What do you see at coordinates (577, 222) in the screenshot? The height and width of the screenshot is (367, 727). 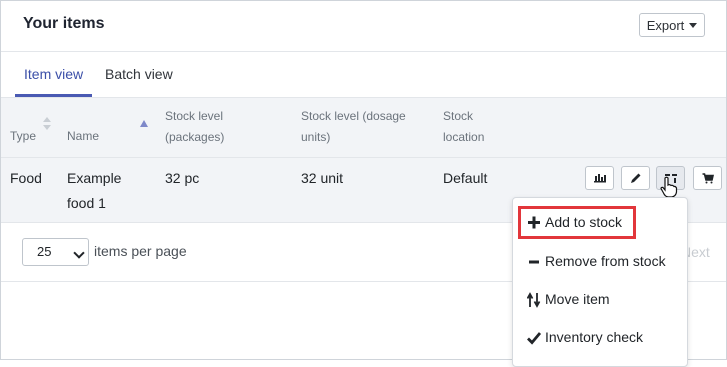 I see `highlight-box` at bounding box center [577, 222].